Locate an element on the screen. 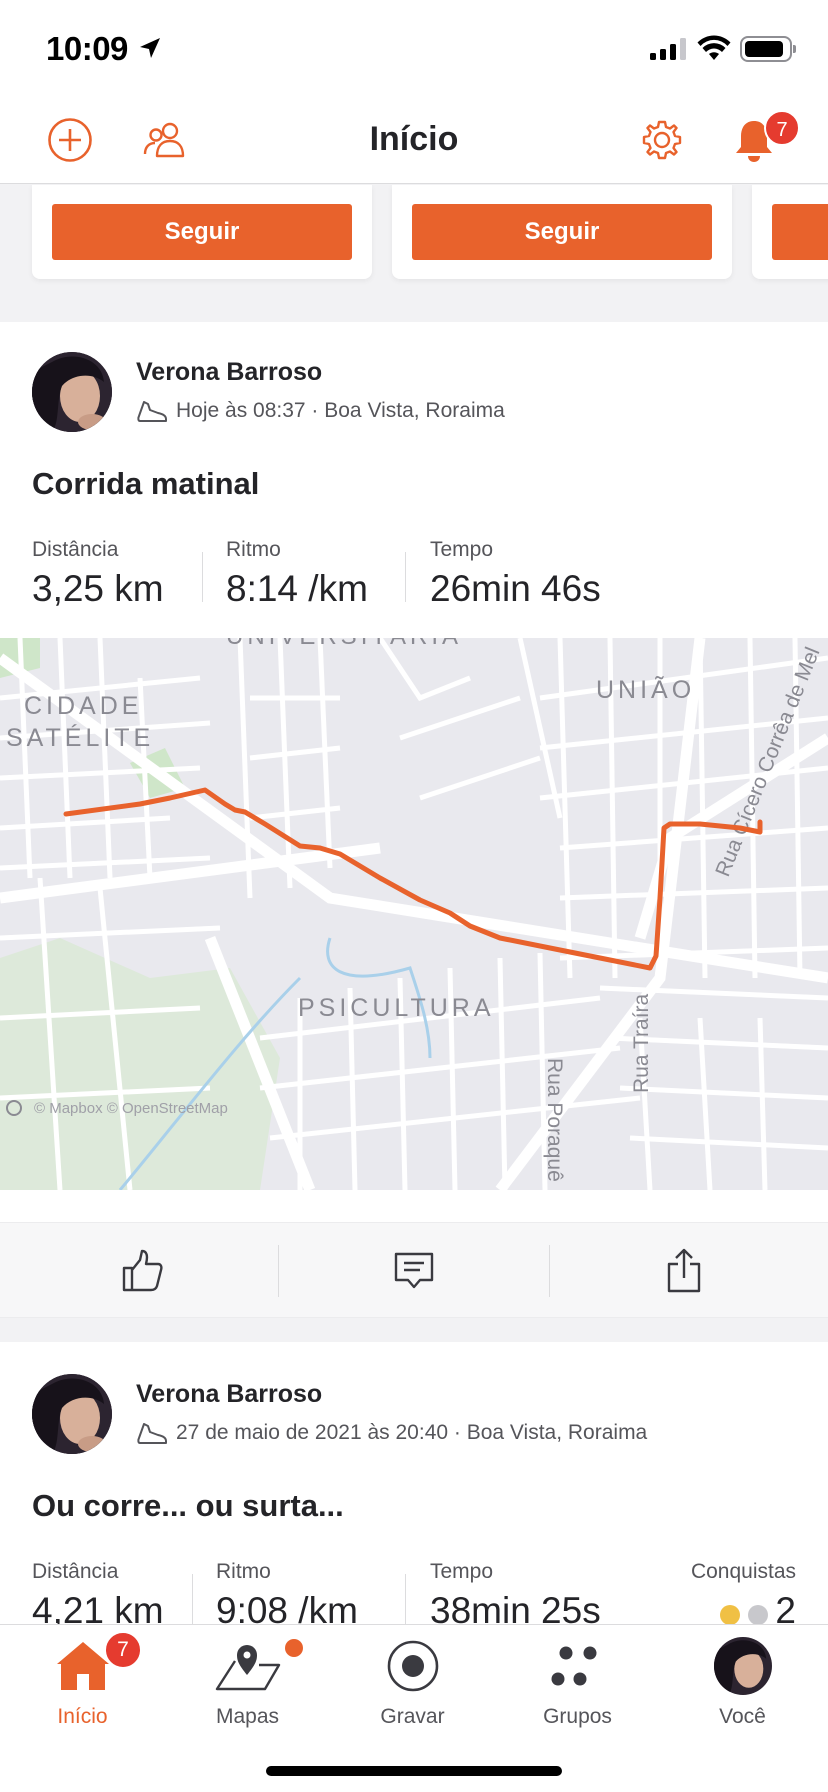  tab-label: Gravar is located at coordinates (412, 1716).